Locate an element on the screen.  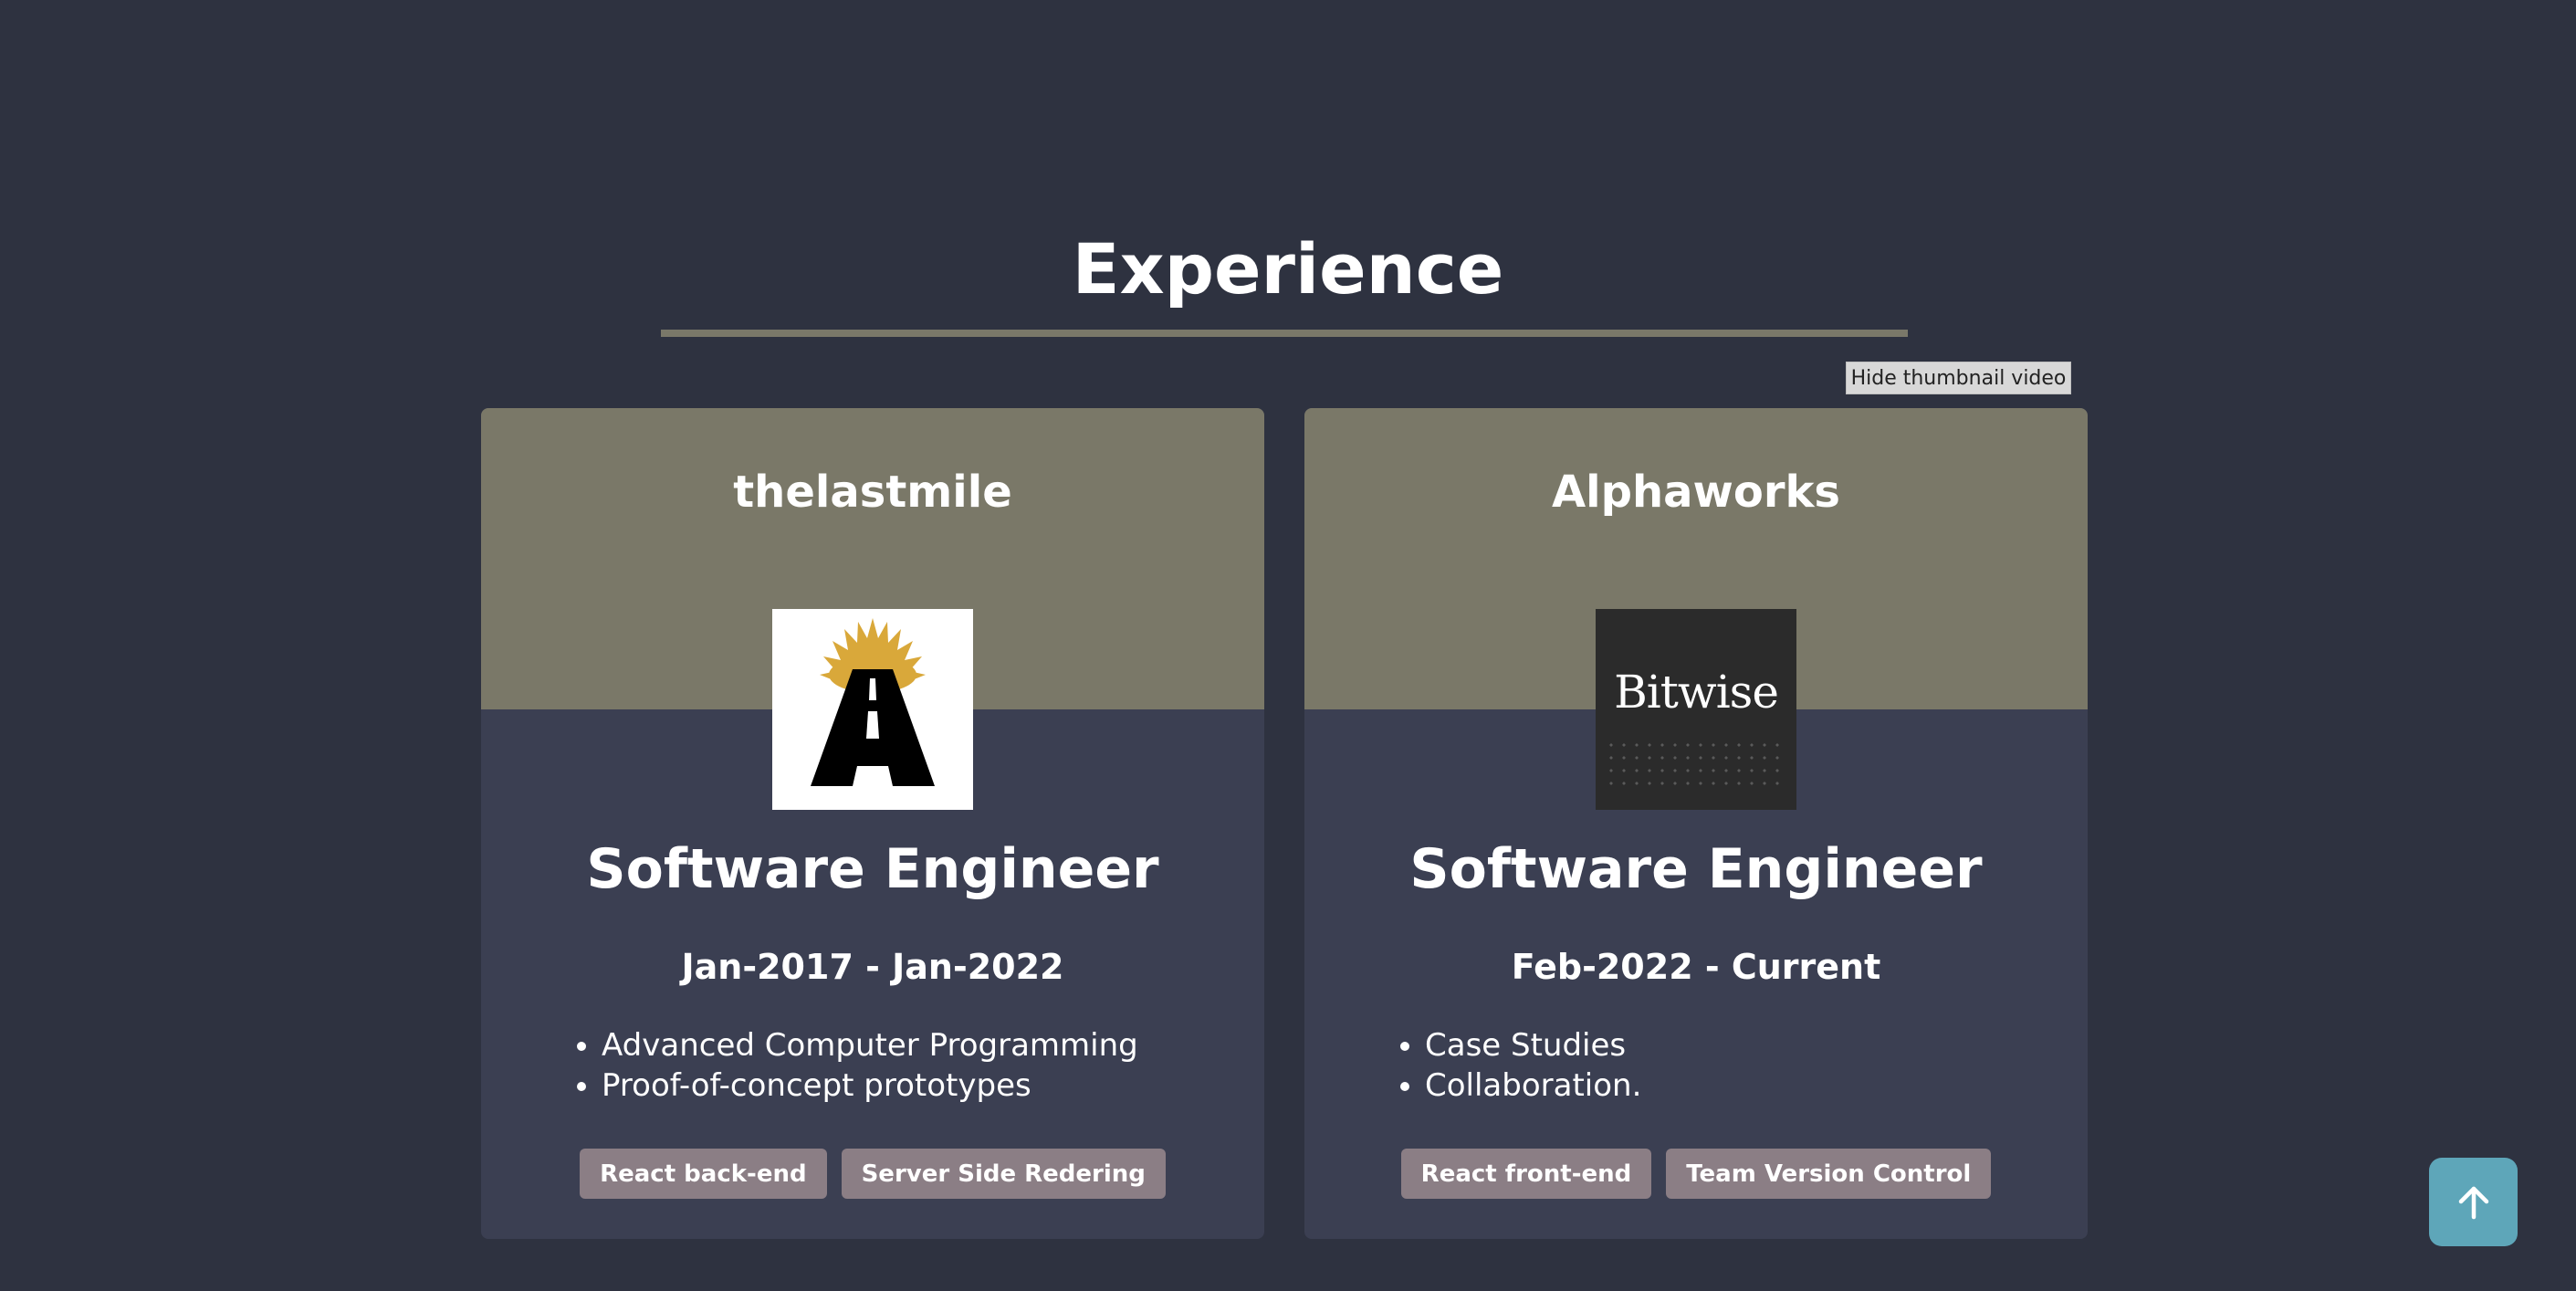
arrow-up-icon is located at coordinates (2473, 1202).